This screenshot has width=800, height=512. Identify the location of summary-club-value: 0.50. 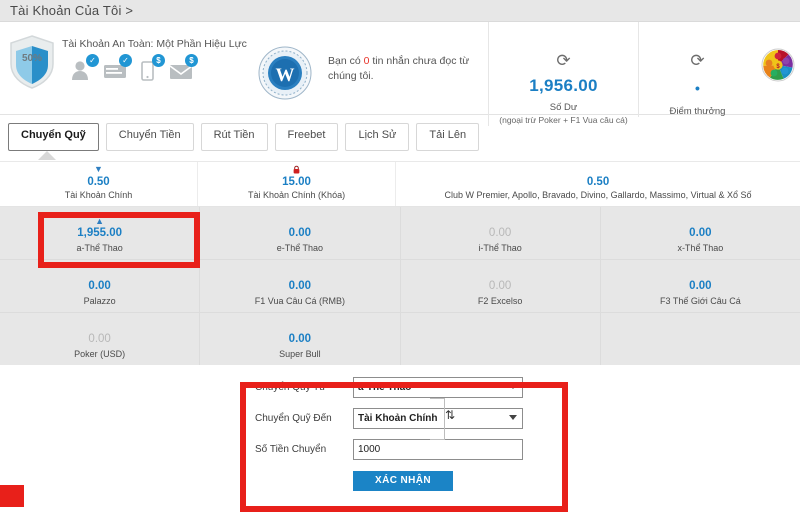
(598, 182).